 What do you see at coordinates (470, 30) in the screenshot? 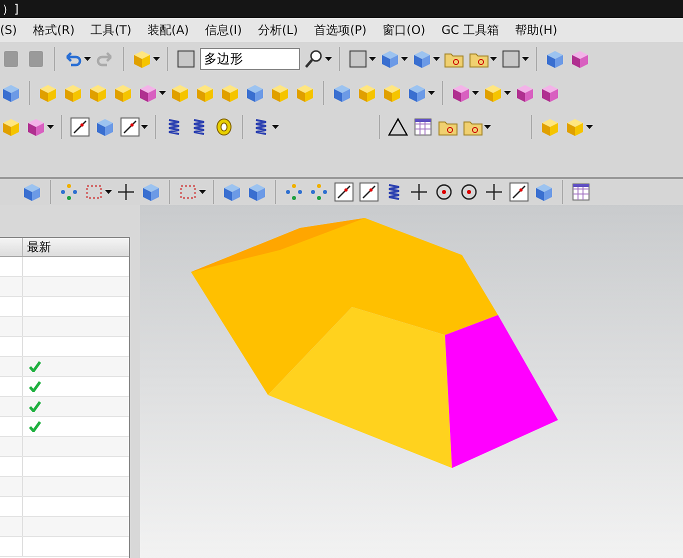
I see `menu-item: GC 工具箱` at bounding box center [470, 30].